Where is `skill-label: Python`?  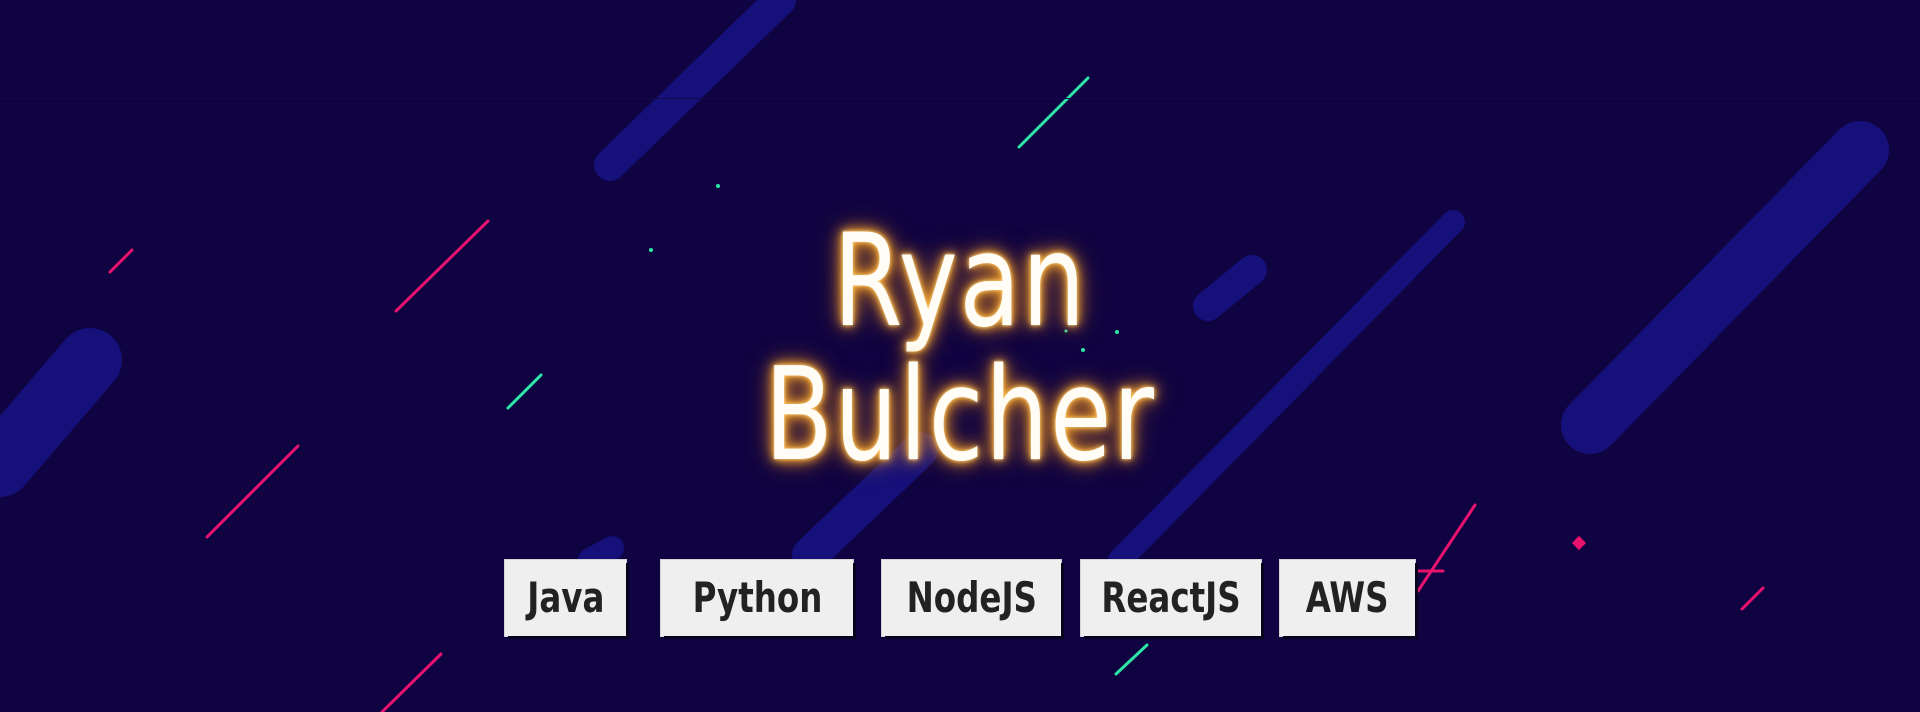 skill-label: Python is located at coordinates (757, 597).